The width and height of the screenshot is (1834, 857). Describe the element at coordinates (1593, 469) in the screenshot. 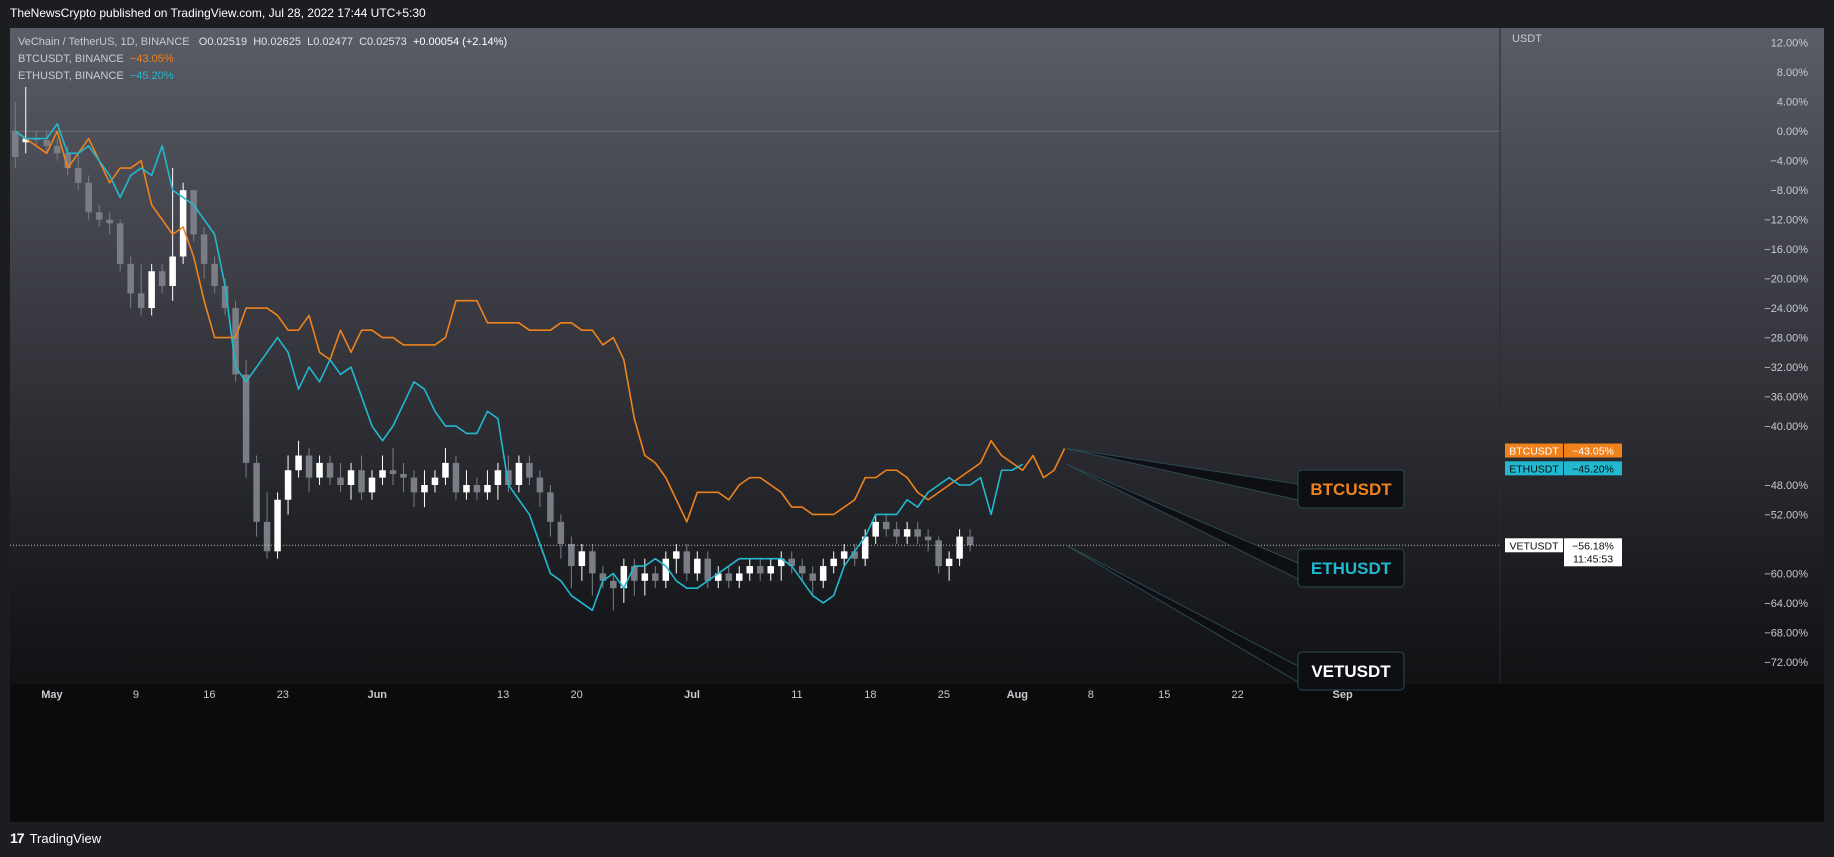

I see `eth-tag-value: −45.20%` at that location.